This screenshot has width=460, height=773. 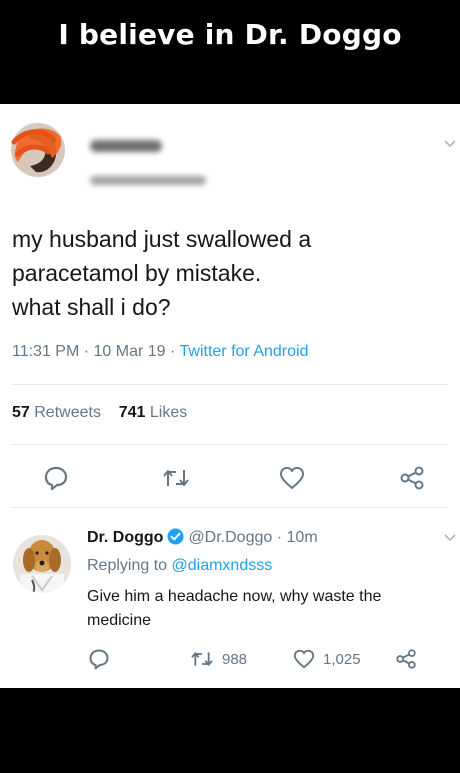 I want to click on like-count: 741, so click(x=132, y=412).